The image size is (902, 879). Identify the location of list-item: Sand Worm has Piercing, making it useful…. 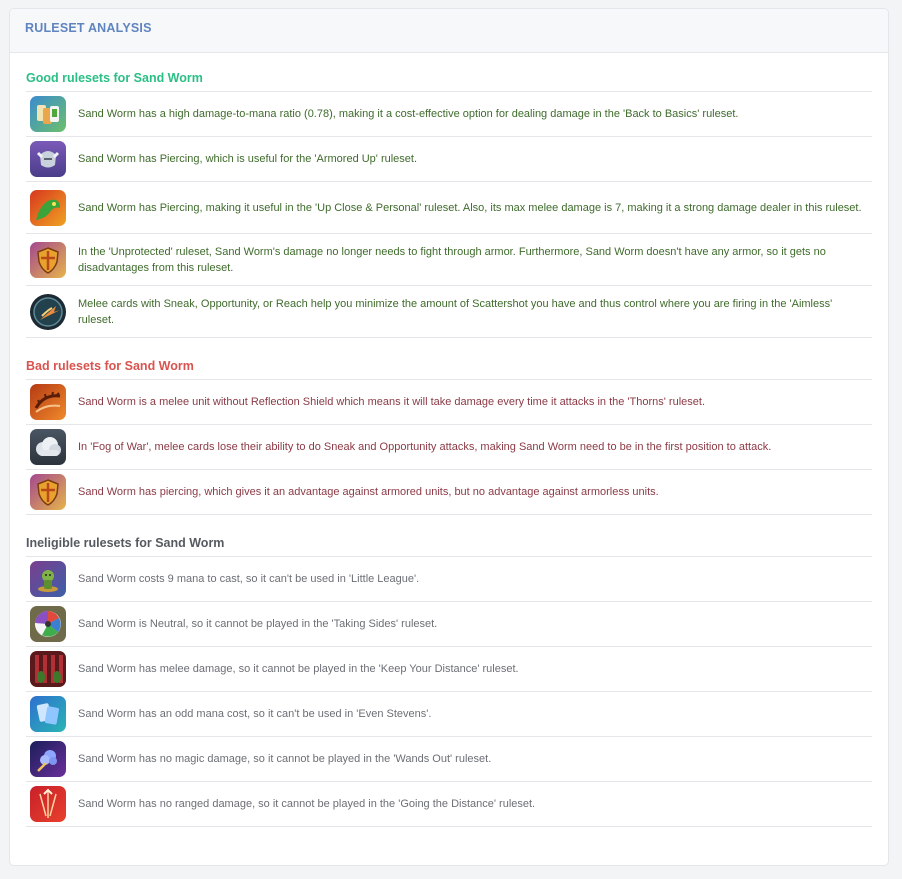
(449, 208).